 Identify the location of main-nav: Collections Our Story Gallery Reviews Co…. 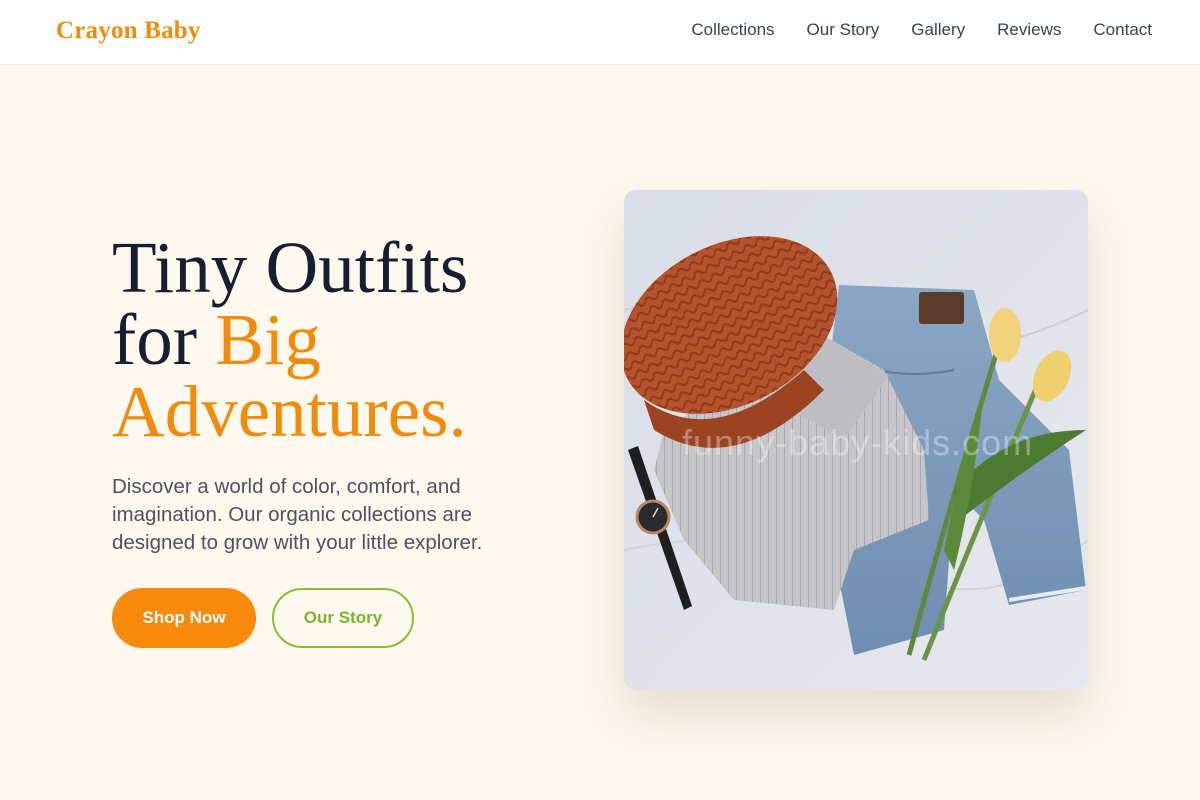
(921, 30).